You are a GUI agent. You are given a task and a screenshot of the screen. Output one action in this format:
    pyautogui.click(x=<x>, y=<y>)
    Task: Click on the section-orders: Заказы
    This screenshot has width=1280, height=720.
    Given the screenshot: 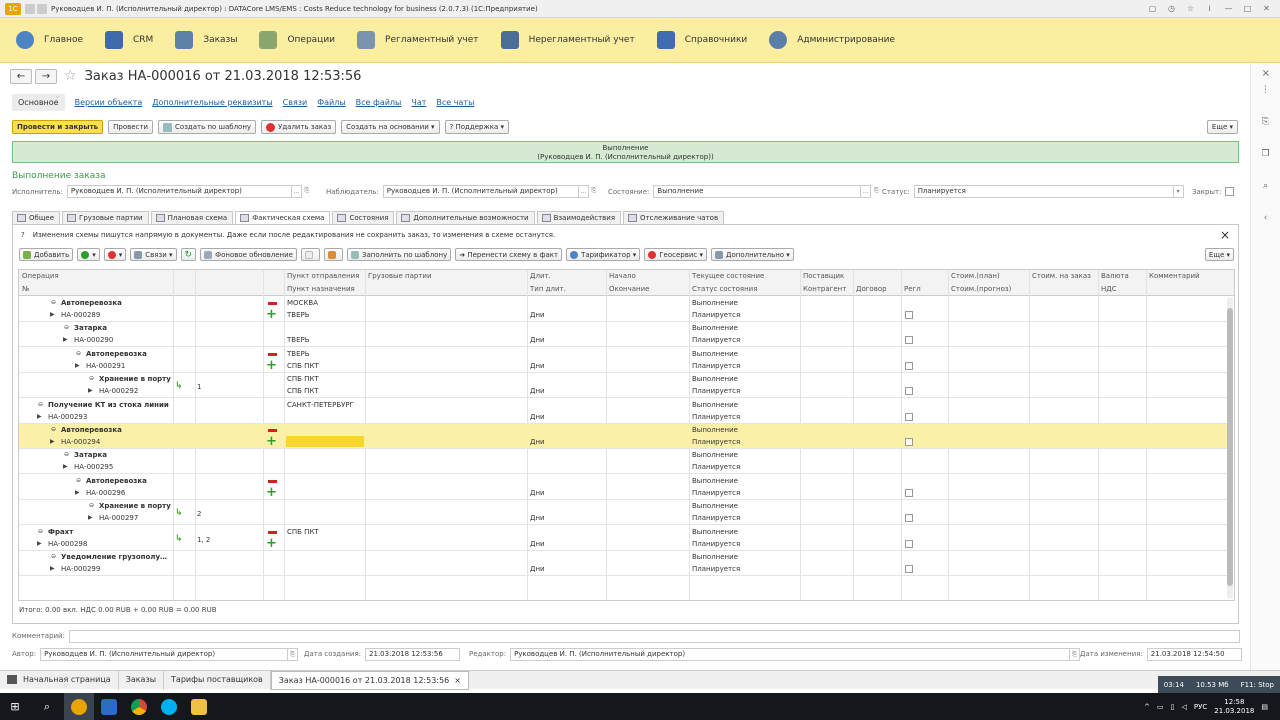 What is the action you would take?
    pyautogui.click(x=206, y=40)
    